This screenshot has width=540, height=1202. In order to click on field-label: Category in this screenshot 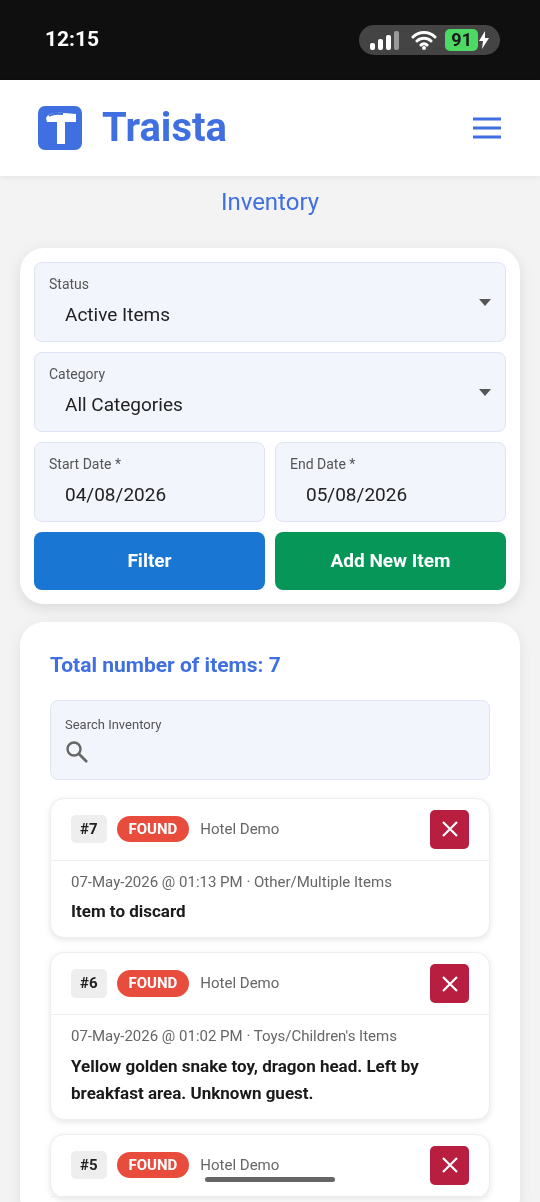, I will do `click(78, 375)`.